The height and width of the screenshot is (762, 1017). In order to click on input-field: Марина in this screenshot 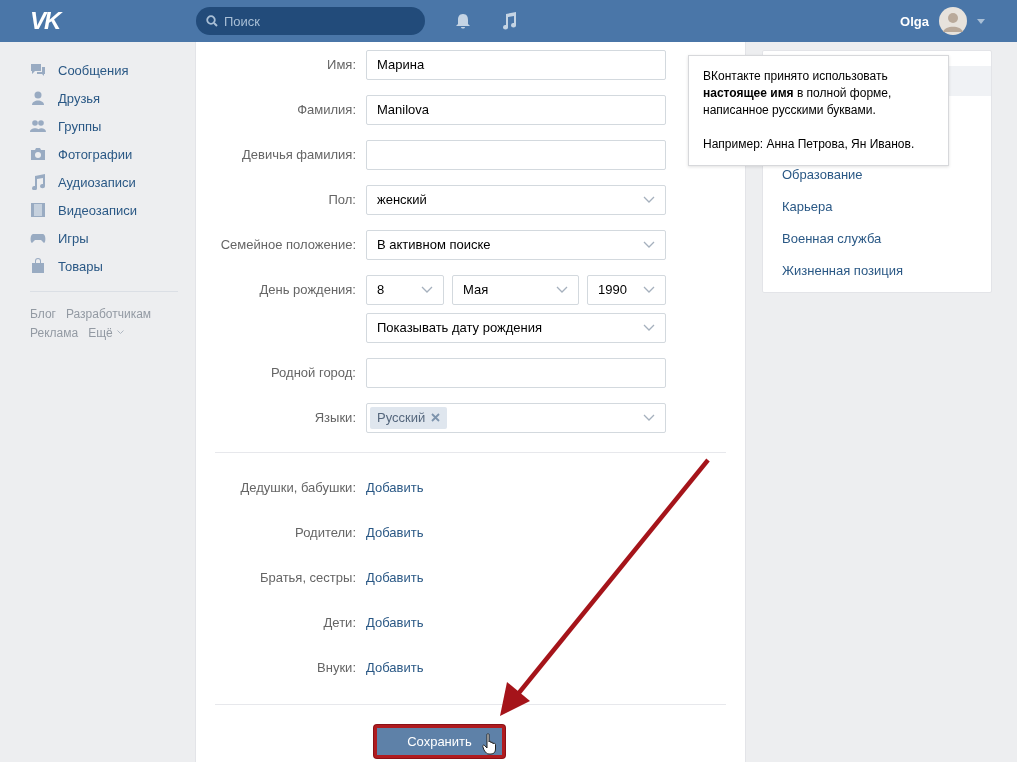, I will do `click(516, 64)`.